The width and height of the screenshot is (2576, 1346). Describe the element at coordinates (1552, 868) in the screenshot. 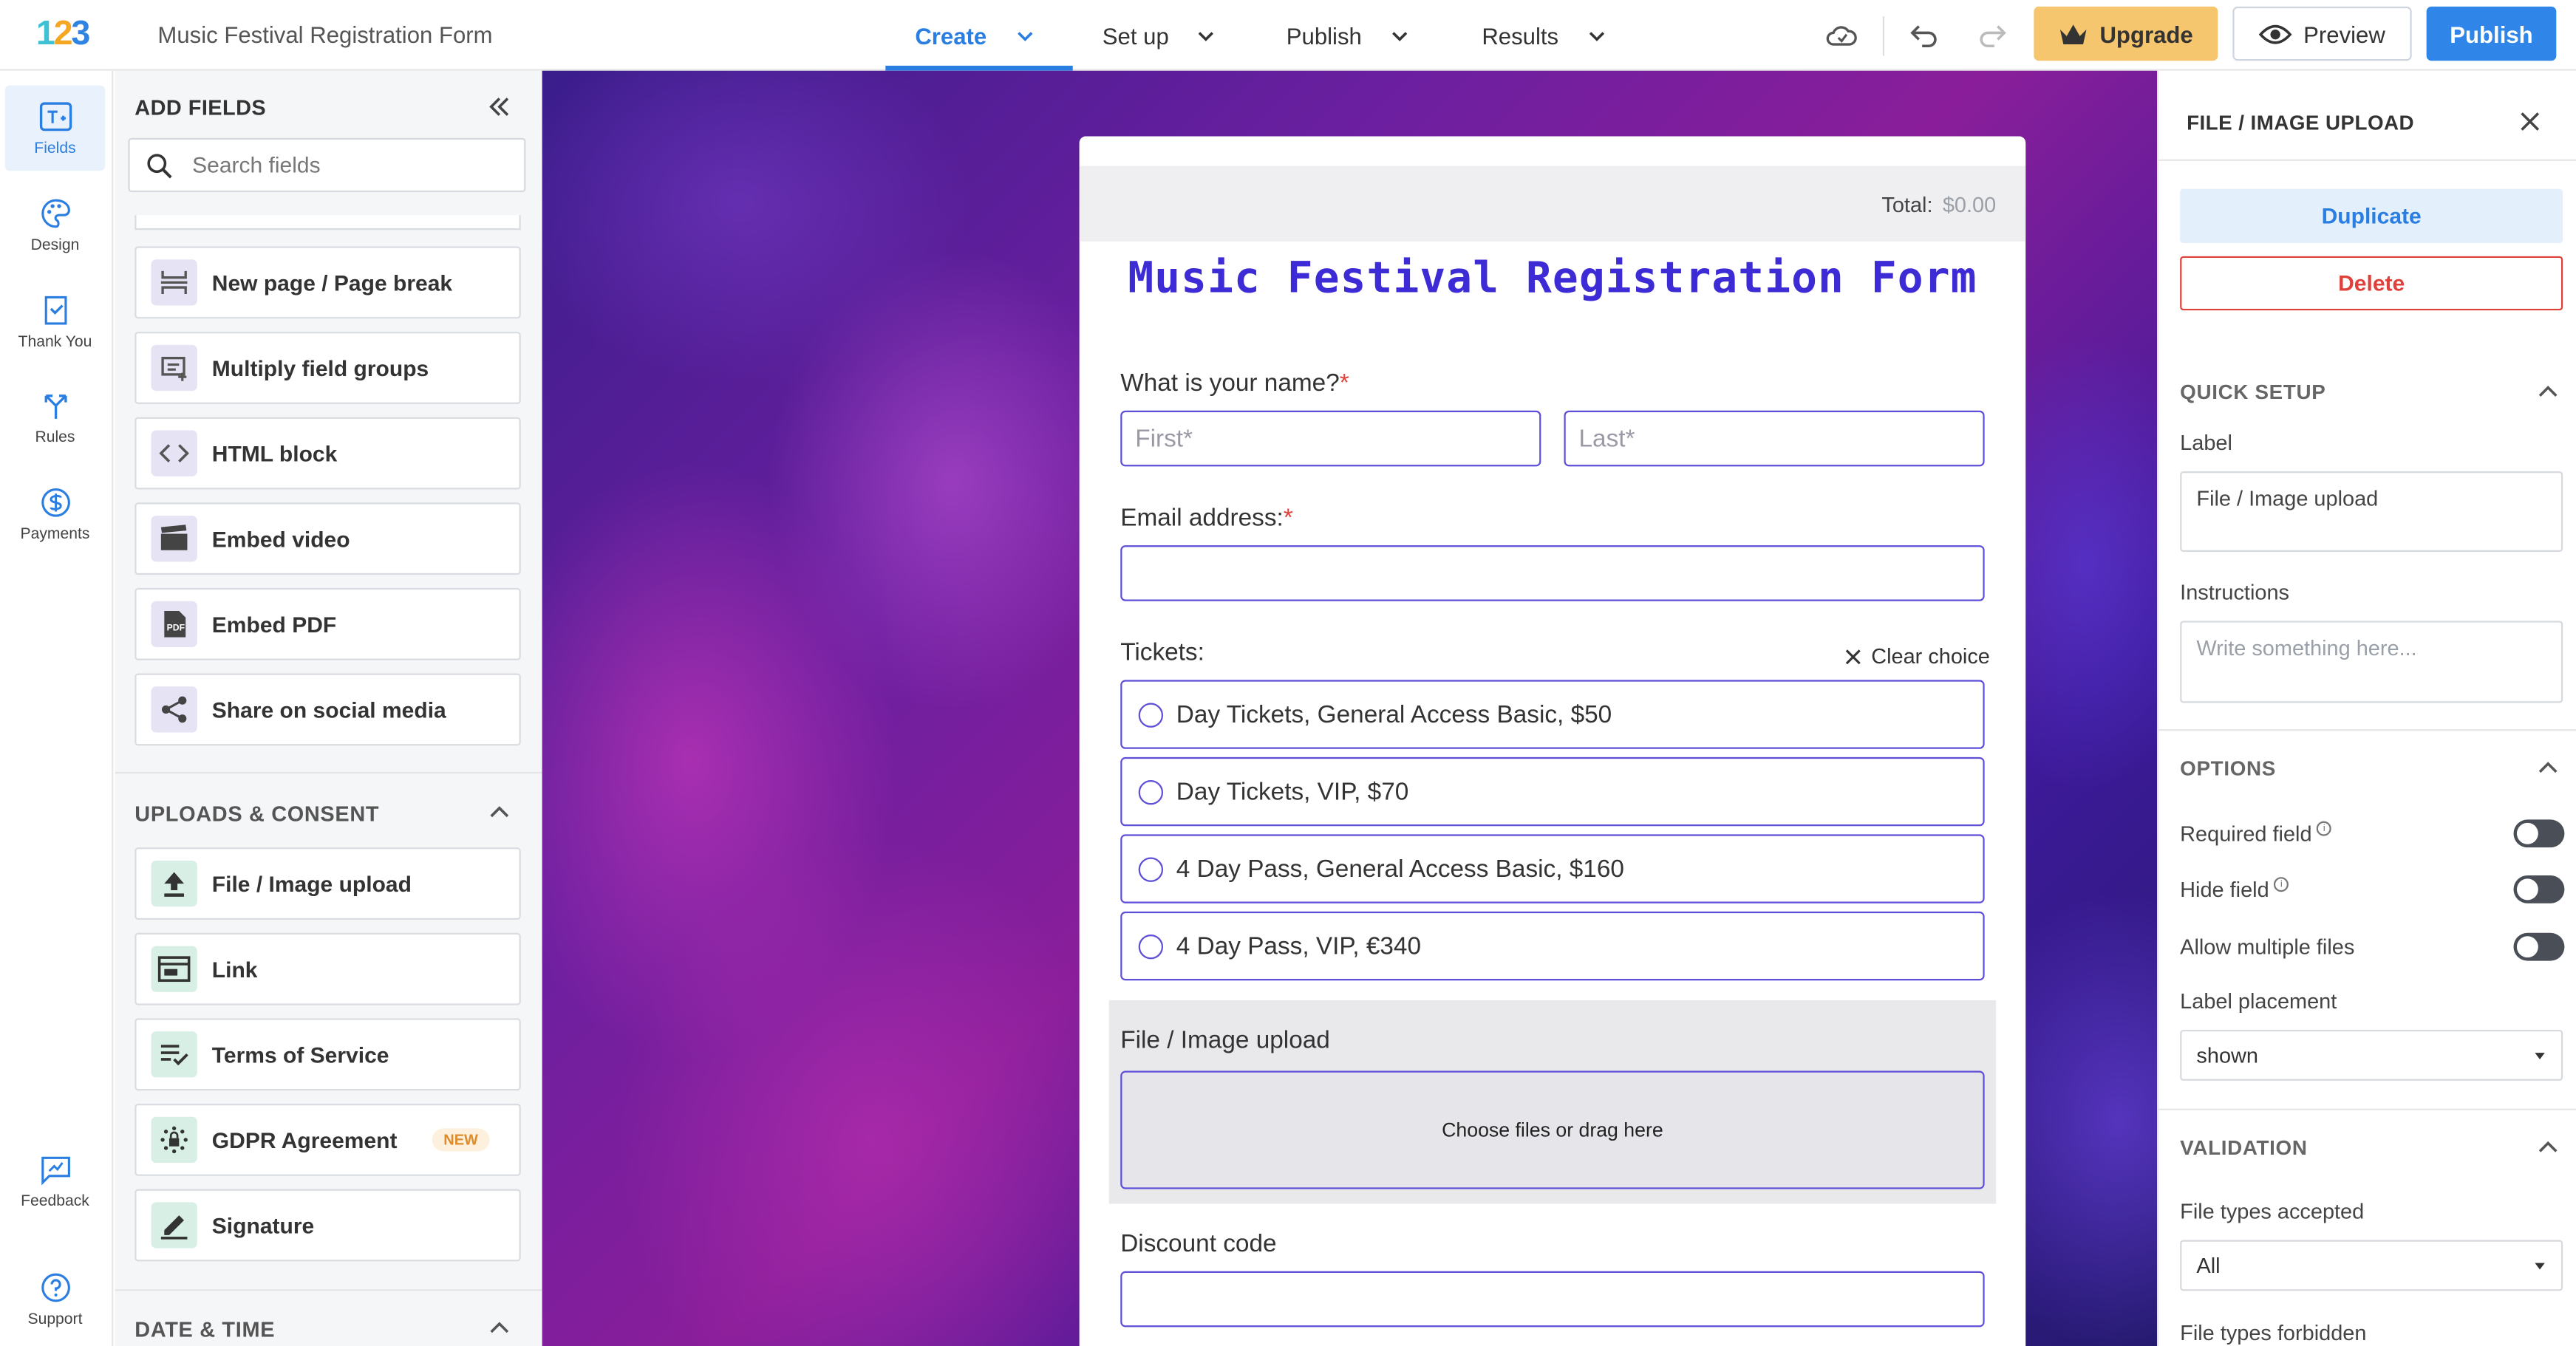

I see `ticket-option: 4 Day Pass, General Access Basic, $160` at that location.